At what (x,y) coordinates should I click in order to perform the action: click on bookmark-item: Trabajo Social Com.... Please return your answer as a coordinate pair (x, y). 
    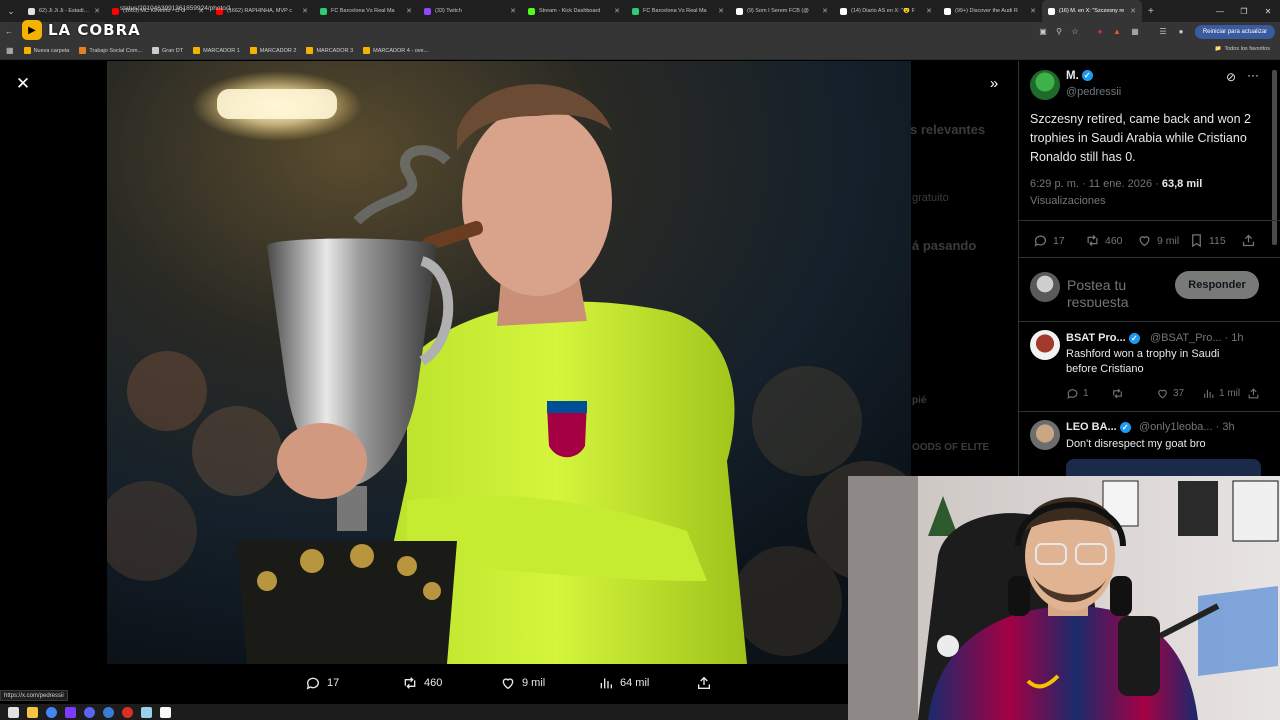
    Looking at the image, I should click on (110, 50).